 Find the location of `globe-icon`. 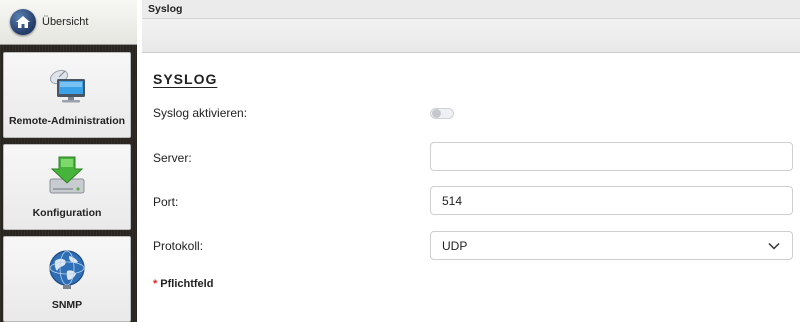

globe-icon is located at coordinates (67, 269).